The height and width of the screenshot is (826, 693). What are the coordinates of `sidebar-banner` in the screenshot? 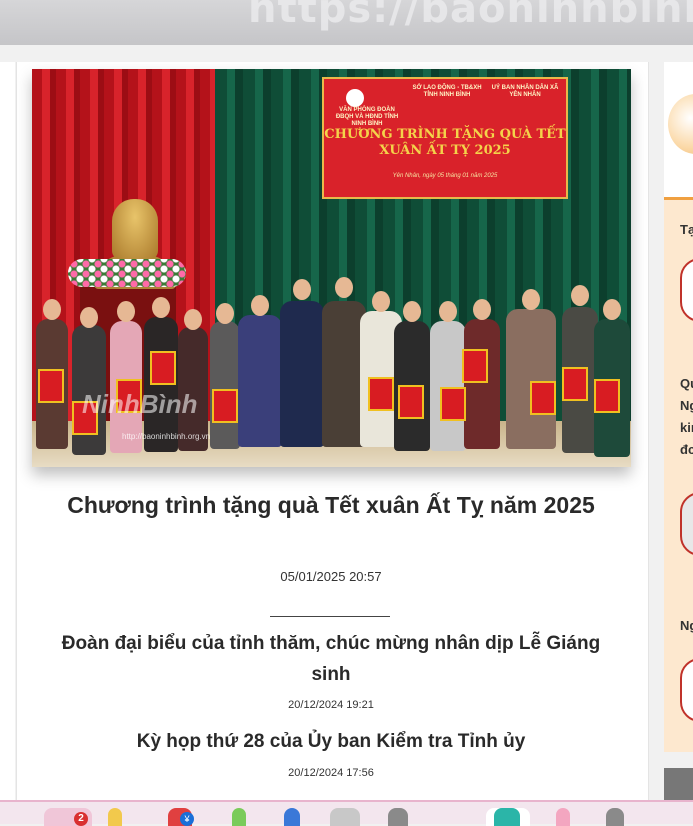 It's located at (678, 130).